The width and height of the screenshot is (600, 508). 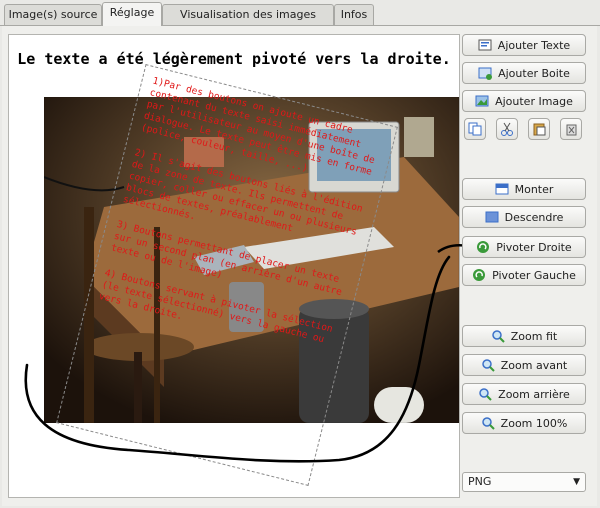 I want to click on rotate-left-button: Pivoter Gauche, so click(x=524, y=275).